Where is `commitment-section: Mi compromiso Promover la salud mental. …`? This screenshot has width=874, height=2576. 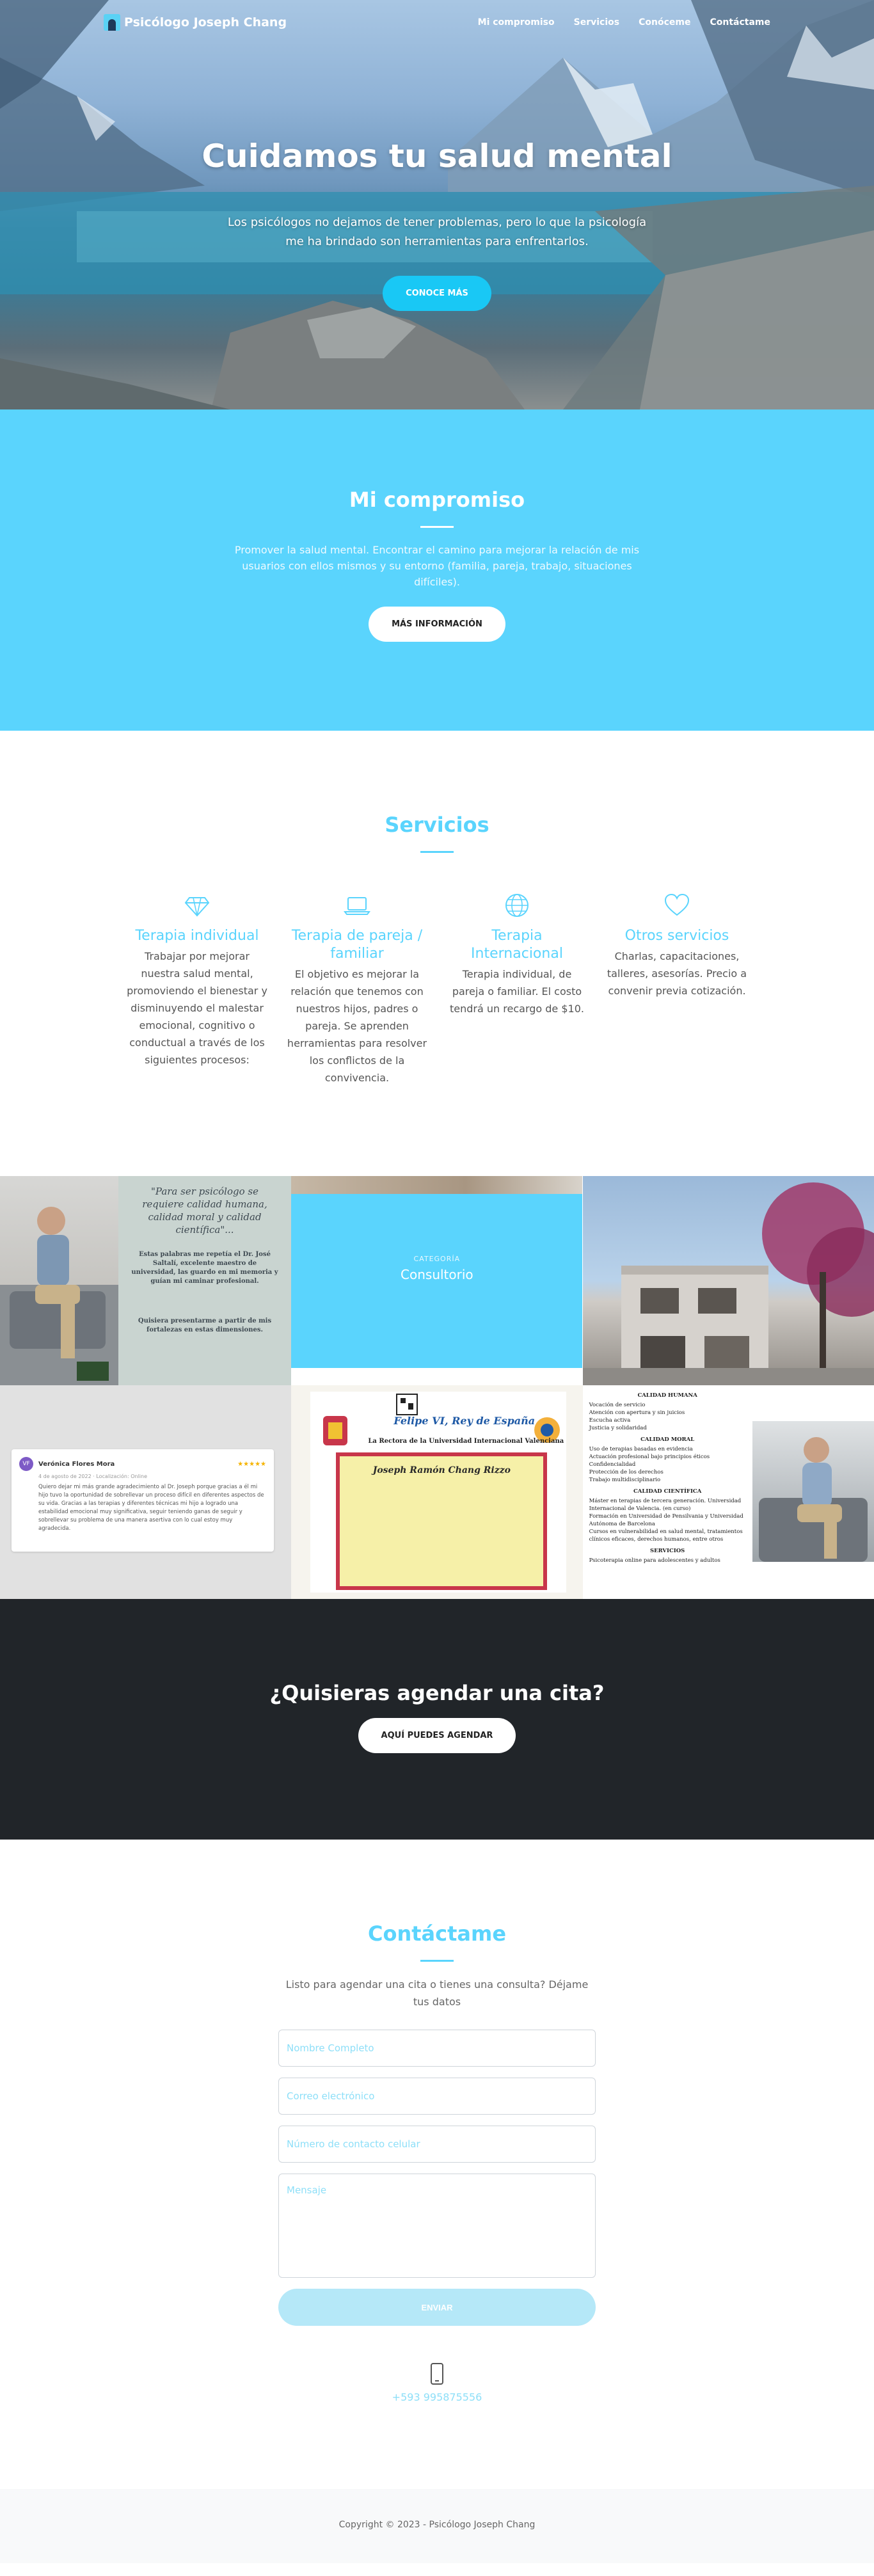
commitment-section: Mi compromiso Promover la salud mental. … is located at coordinates (437, 570).